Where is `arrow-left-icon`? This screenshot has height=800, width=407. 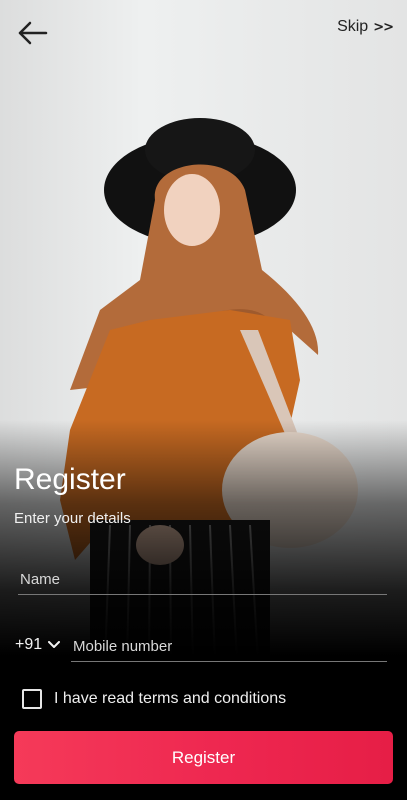
arrow-left-icon is located at coordinates (33, 33).